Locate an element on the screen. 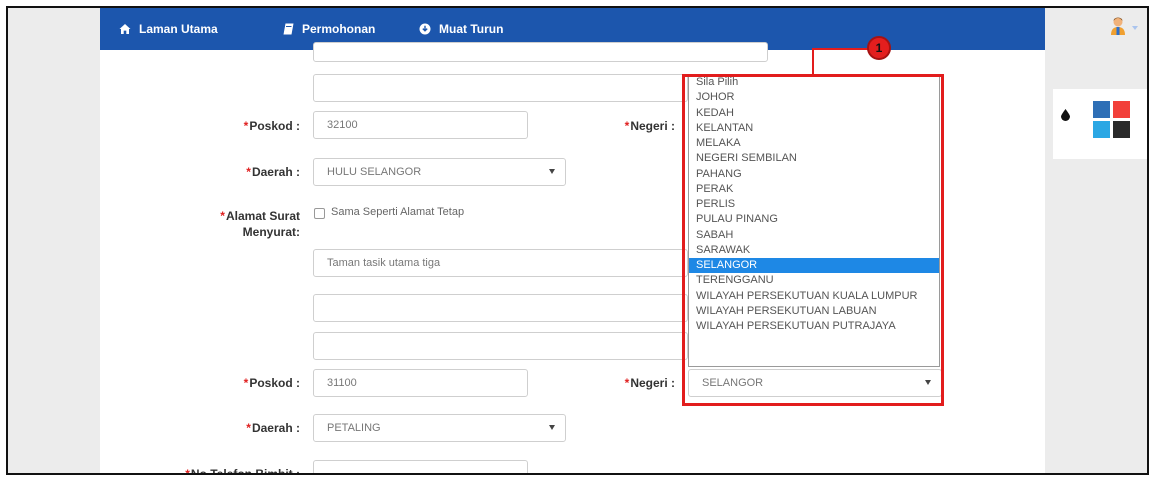  nav-muat-turun: Muat Turun is located at coordinates (461, 29).